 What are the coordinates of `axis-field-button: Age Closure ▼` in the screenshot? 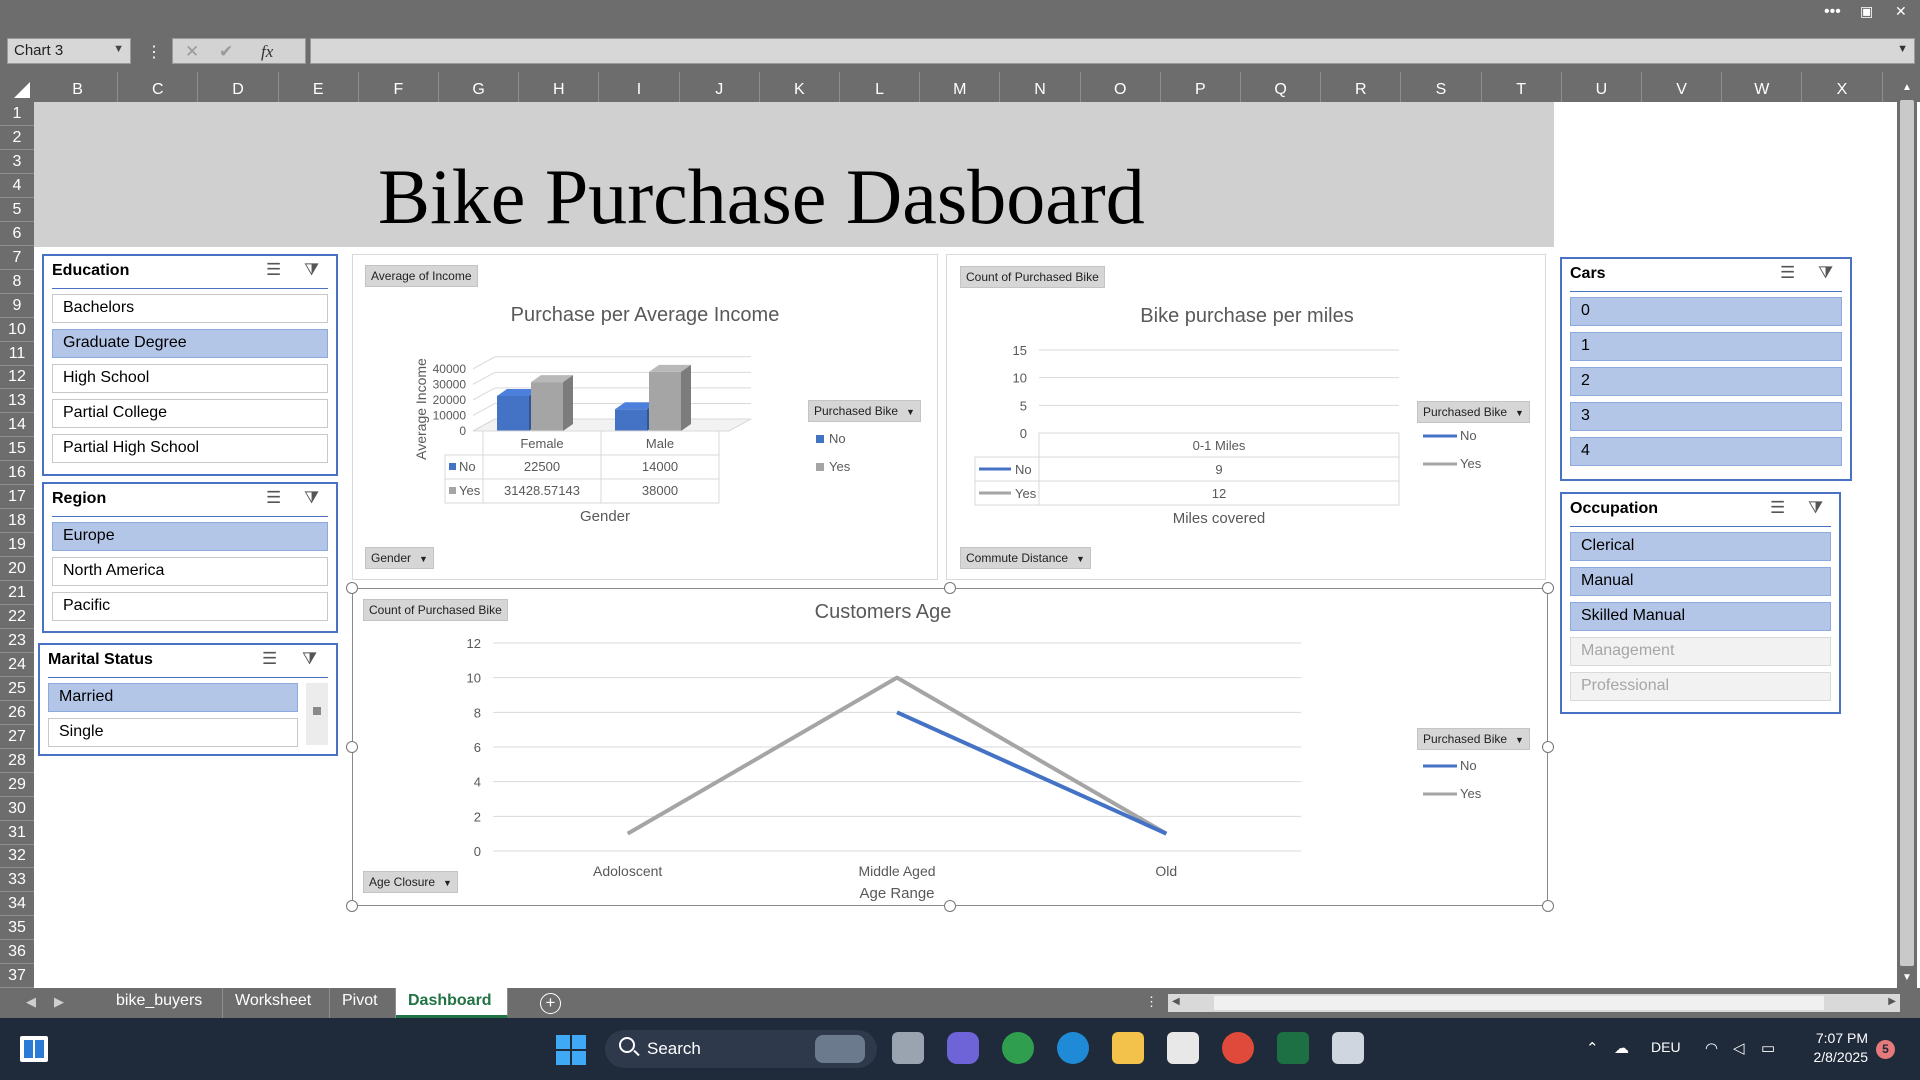 It's located at (410, 882).